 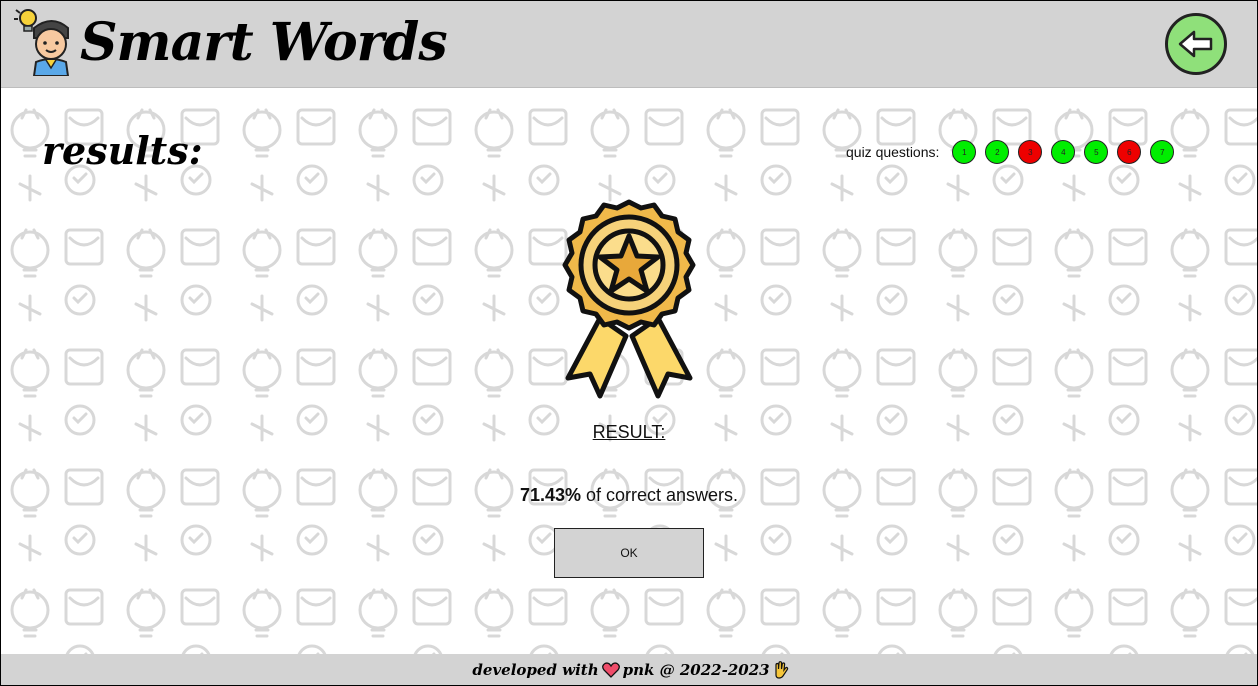 I want to click on app-title: Smart Words, so click(x=264, y=42).